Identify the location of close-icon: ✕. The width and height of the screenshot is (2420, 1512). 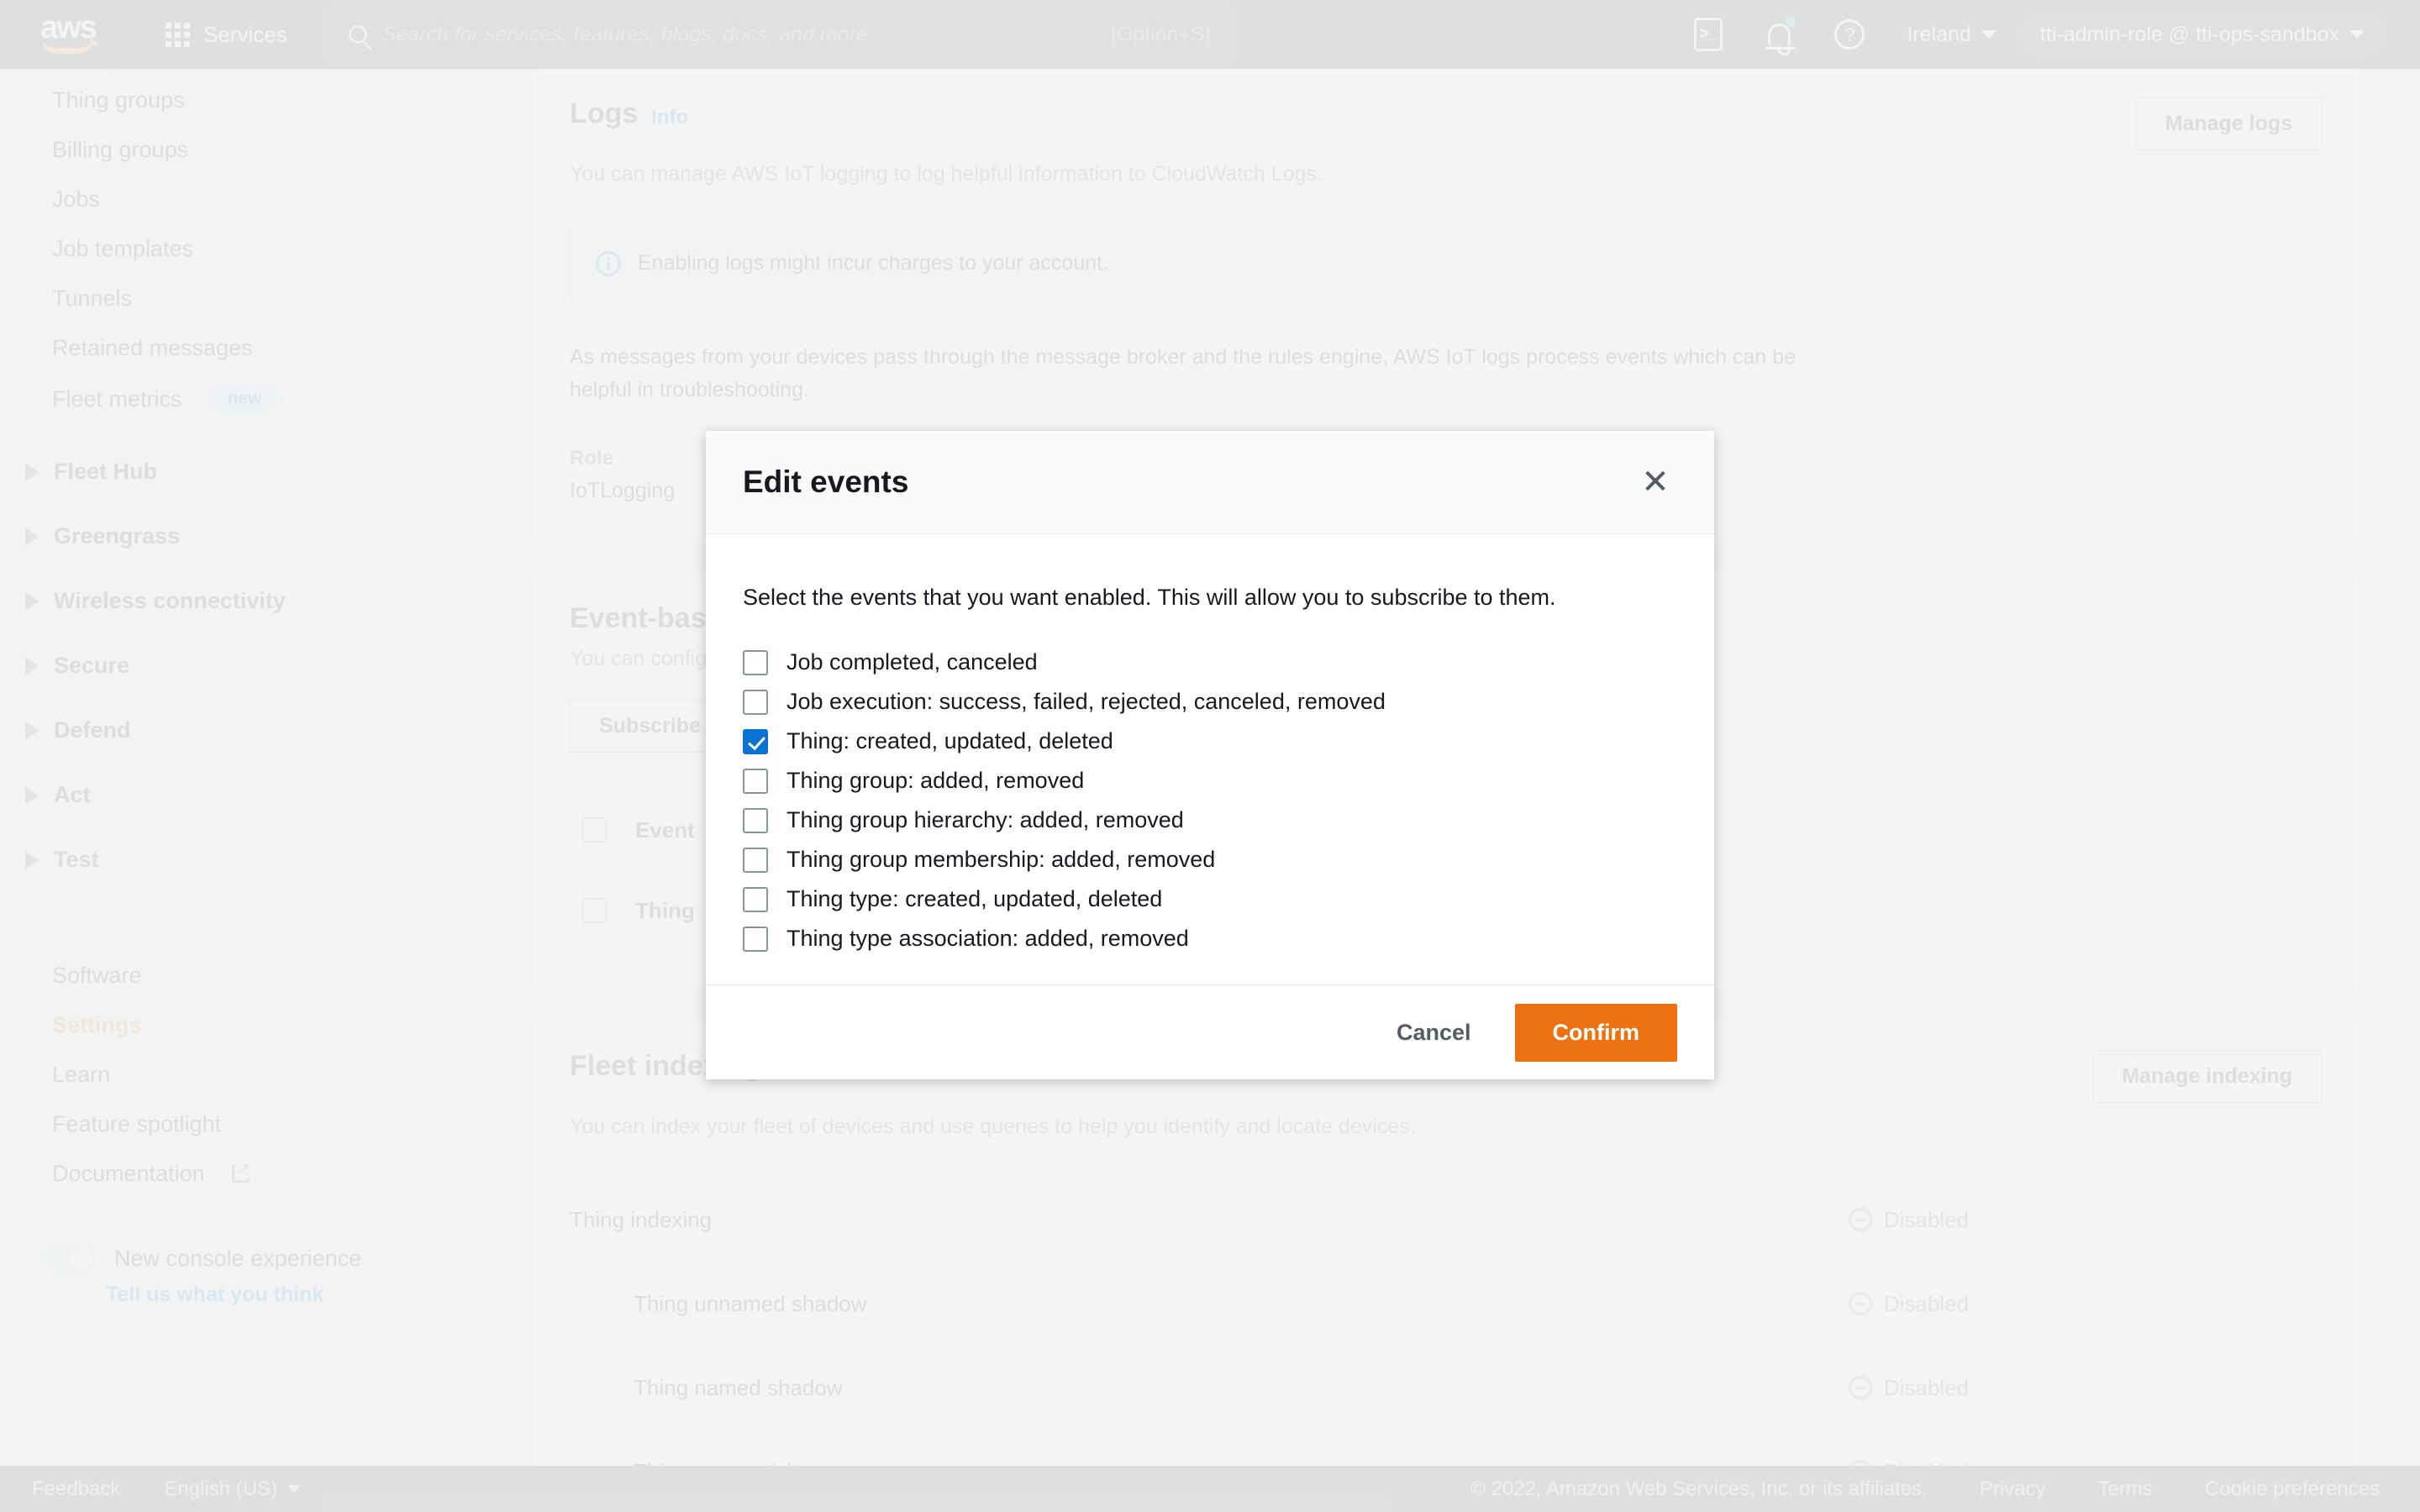
(1655, 482).